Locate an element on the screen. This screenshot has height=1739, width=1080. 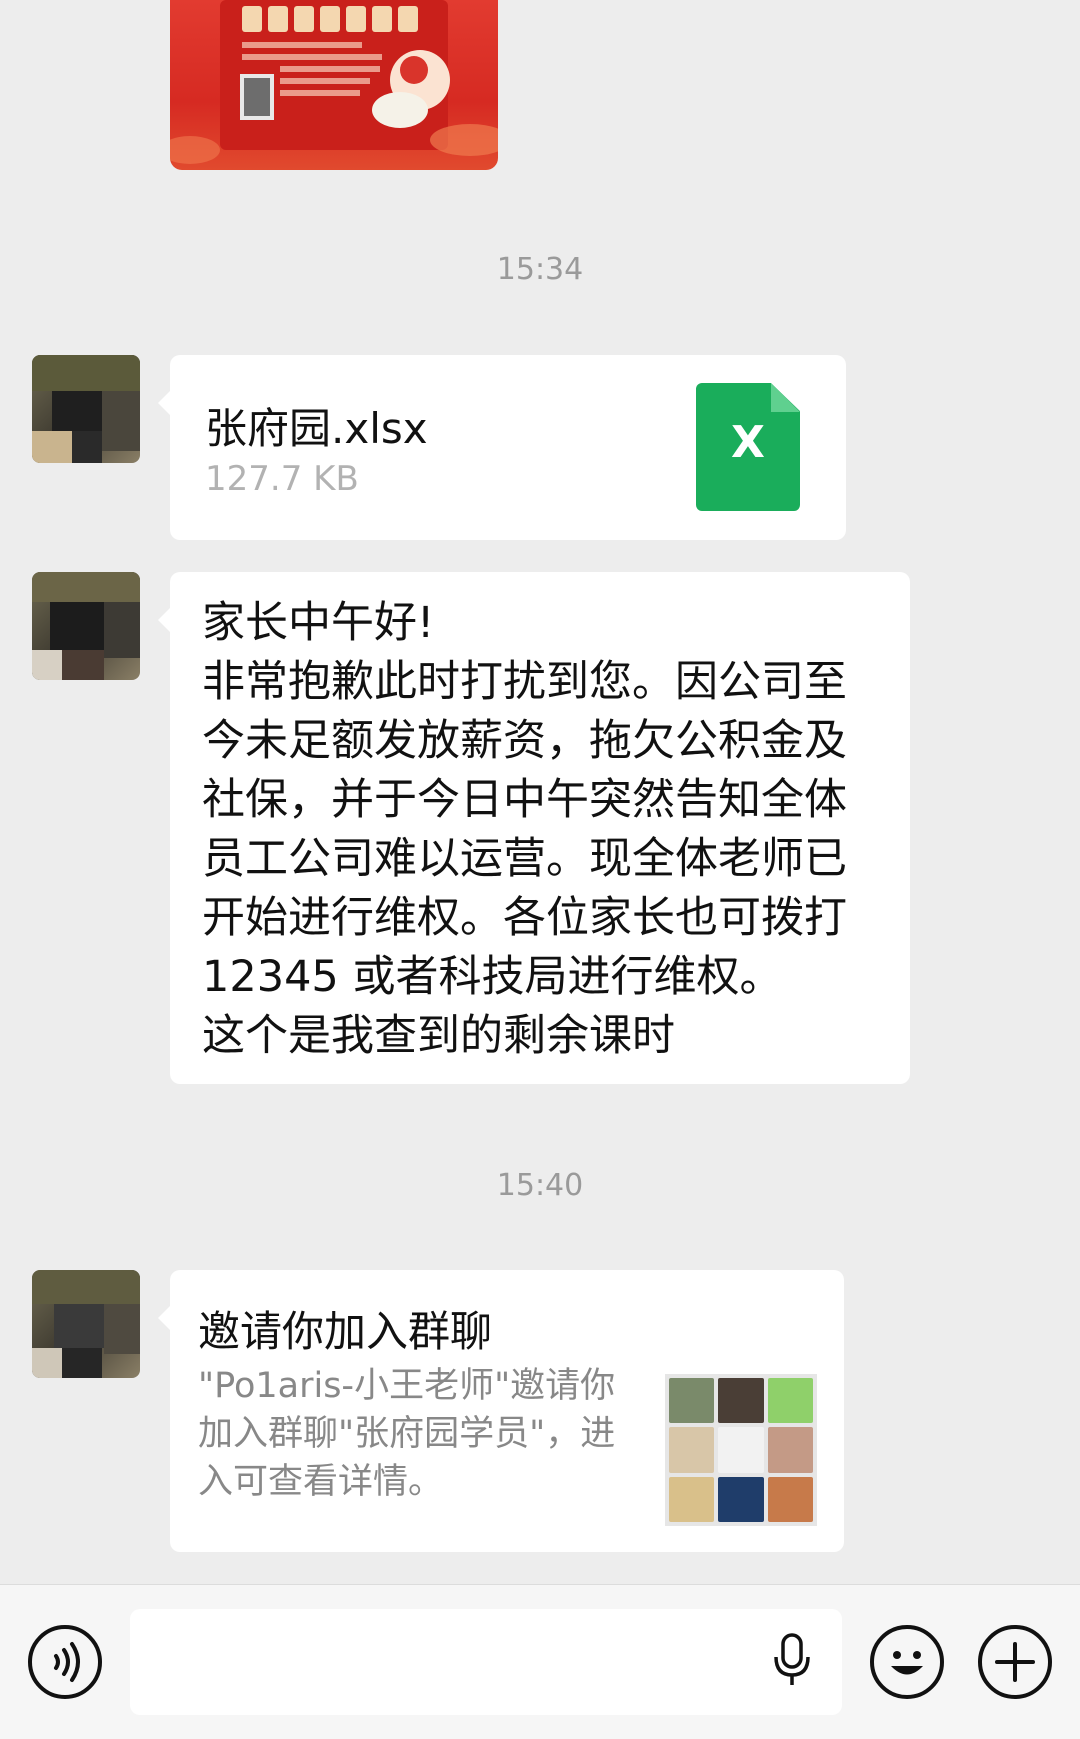
image-message is located at coordinates (334, 85).